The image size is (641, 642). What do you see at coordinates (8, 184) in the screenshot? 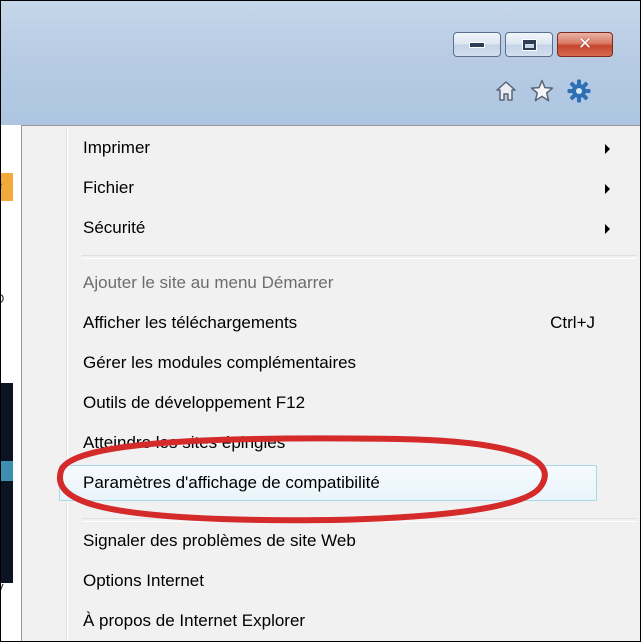
I see `page-fragment-text: é` at bounding box center [8, 184].